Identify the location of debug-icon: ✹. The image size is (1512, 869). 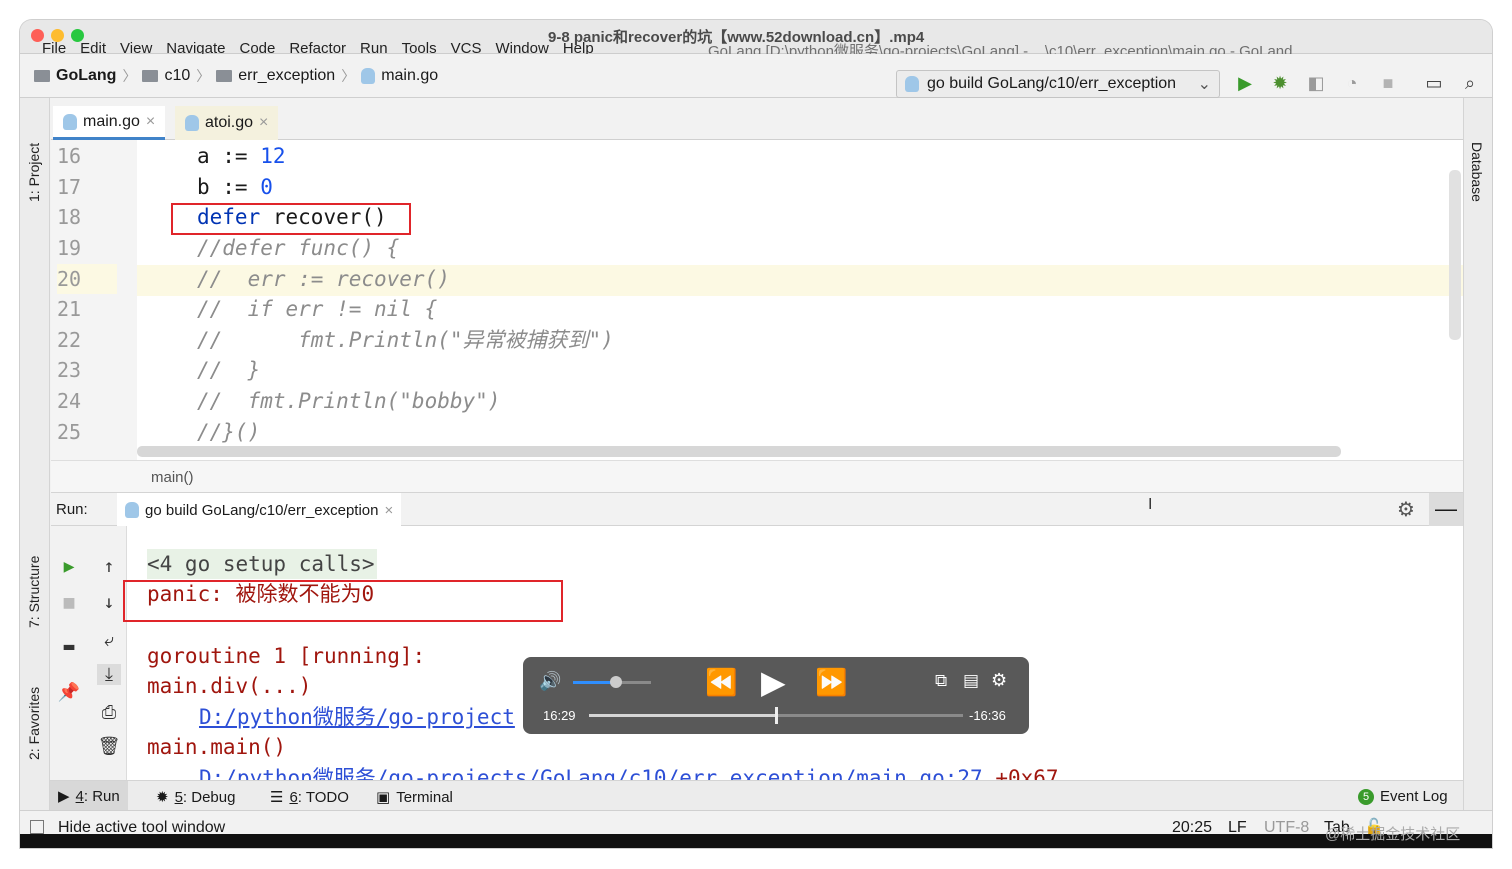
(1280, 83).